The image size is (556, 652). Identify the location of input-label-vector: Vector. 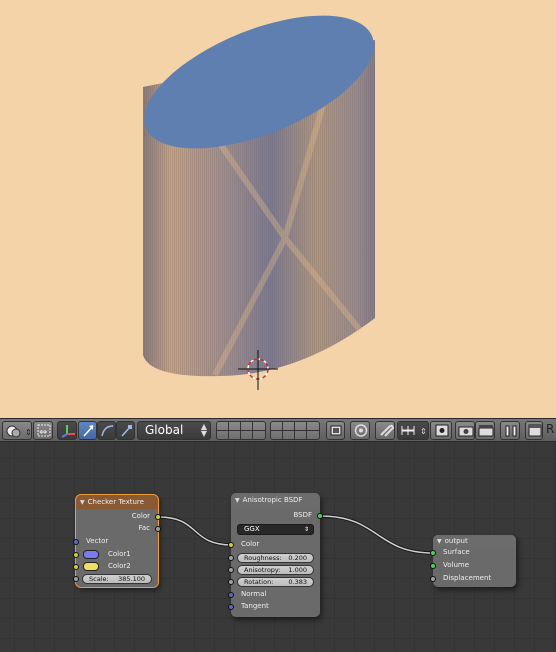
(97, 541).